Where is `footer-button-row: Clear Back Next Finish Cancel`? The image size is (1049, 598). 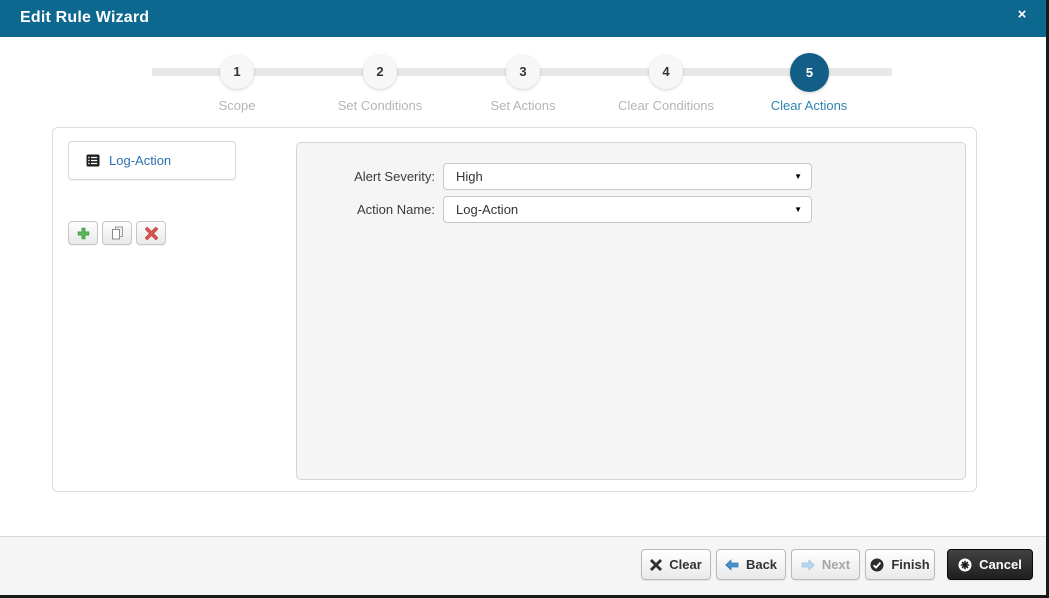
footer-button-row: Clear Back Next Finish Cancel is located at coordinates (837, 564).